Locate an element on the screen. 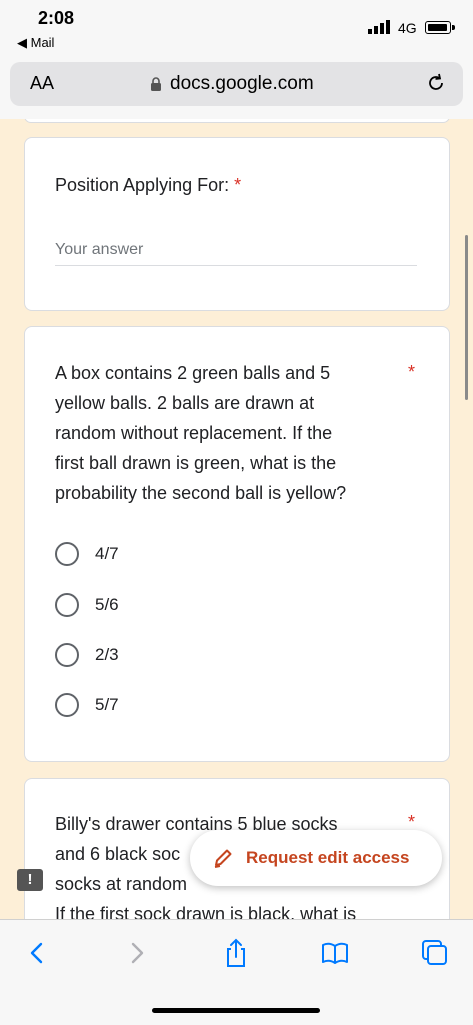  reload-icon is located at coordinates (436, 83).